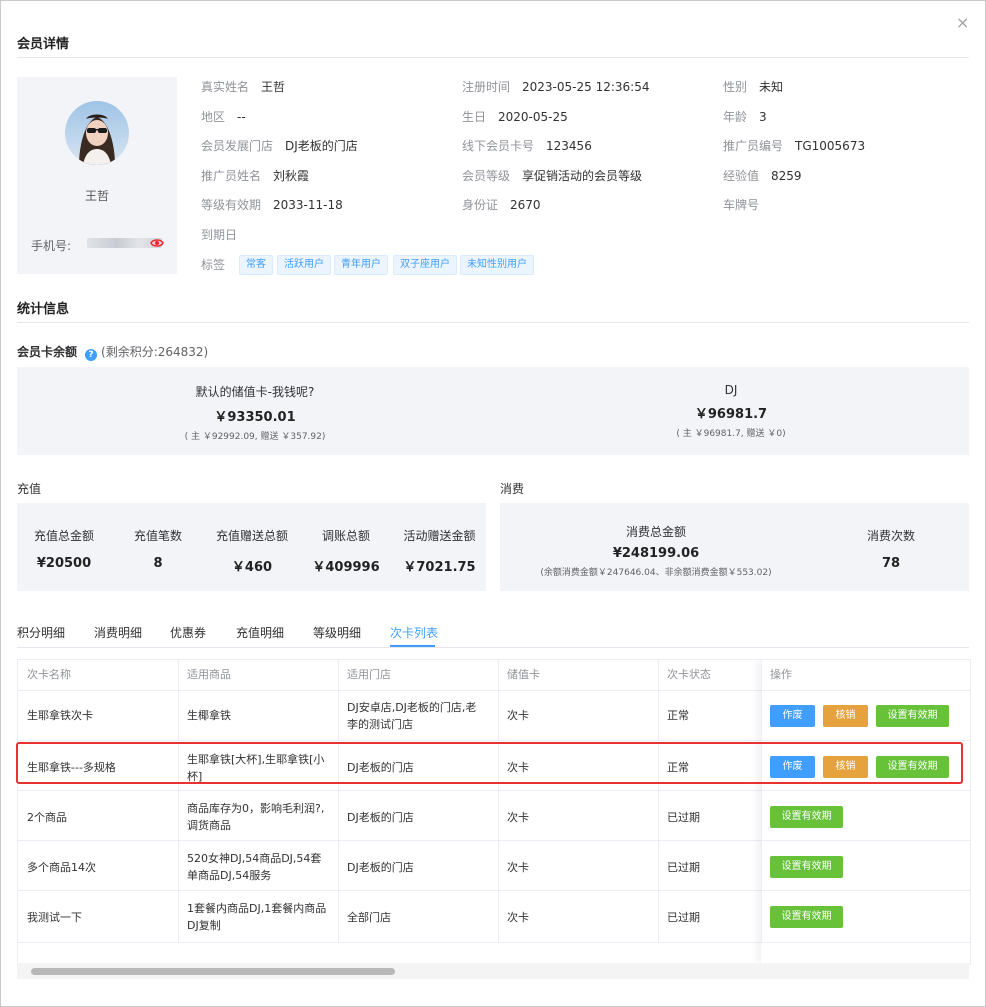 The width and height of the screenshot is (986, 1007). What do you see at coordinates (369, 674) in the screenshot?
I see `column-header: 适用门店` at bounding box center [369, 674].